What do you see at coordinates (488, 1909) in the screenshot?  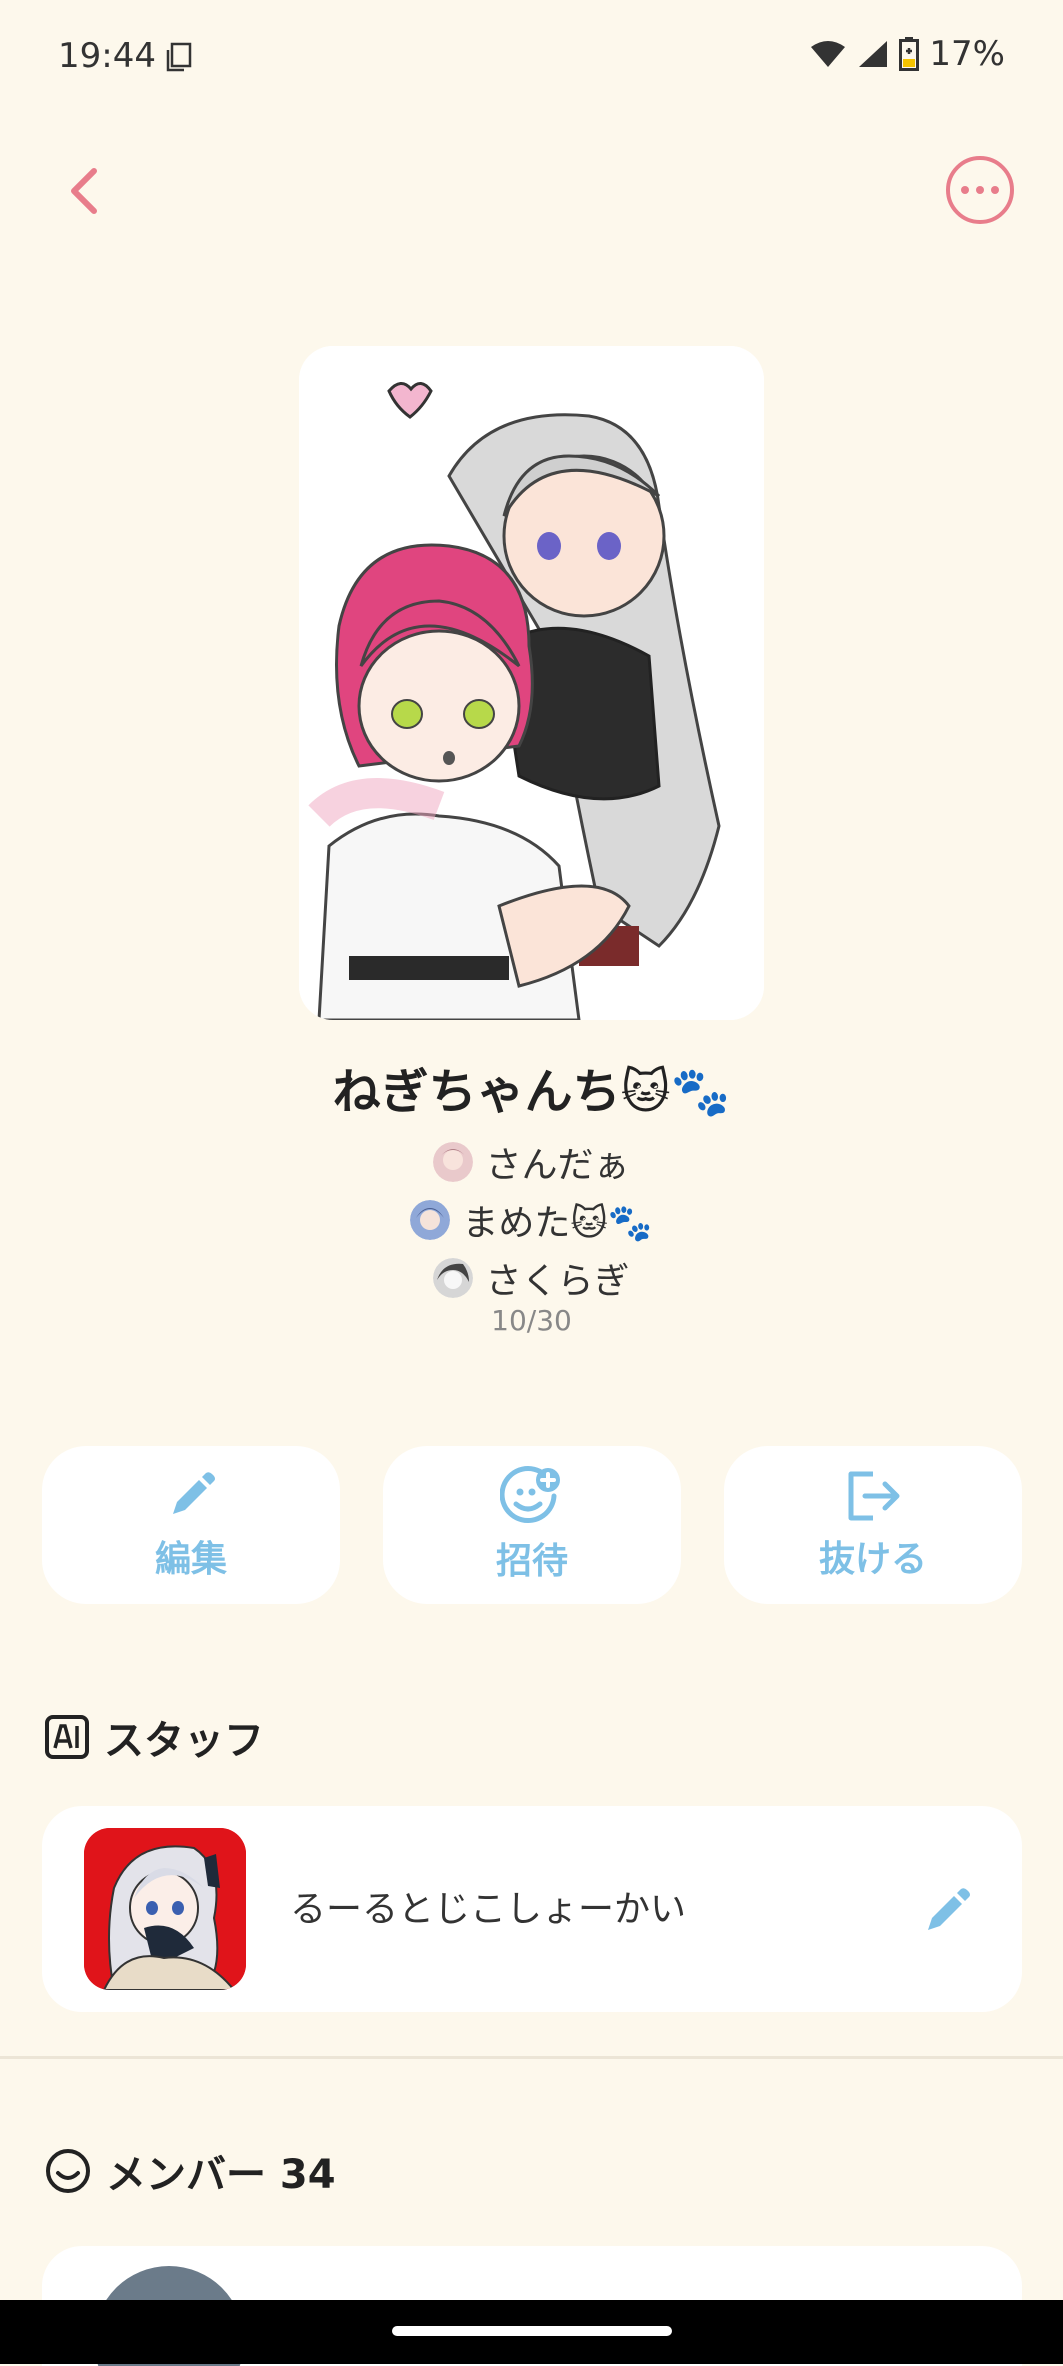 I see `staff-name: るーるとじこしょーかい` at bounding box center [488, 1909].